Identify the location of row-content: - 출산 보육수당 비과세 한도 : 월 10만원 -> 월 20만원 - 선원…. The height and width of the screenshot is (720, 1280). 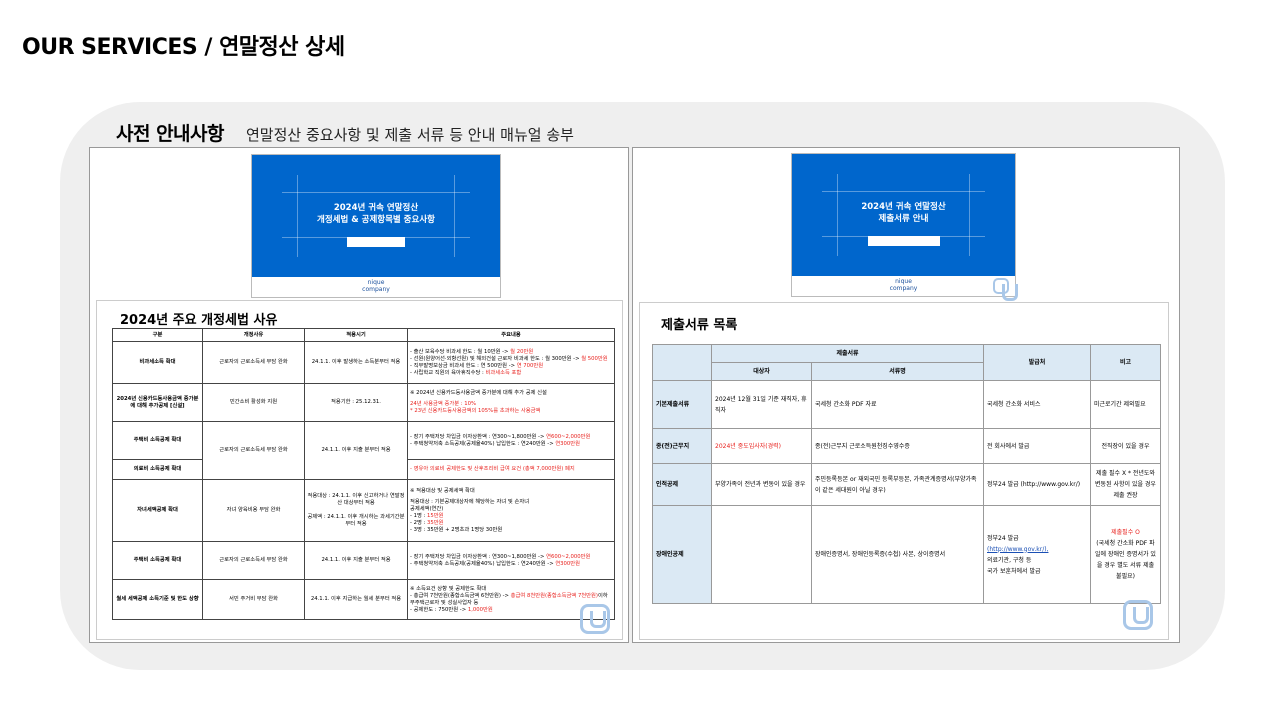
(511, 362).